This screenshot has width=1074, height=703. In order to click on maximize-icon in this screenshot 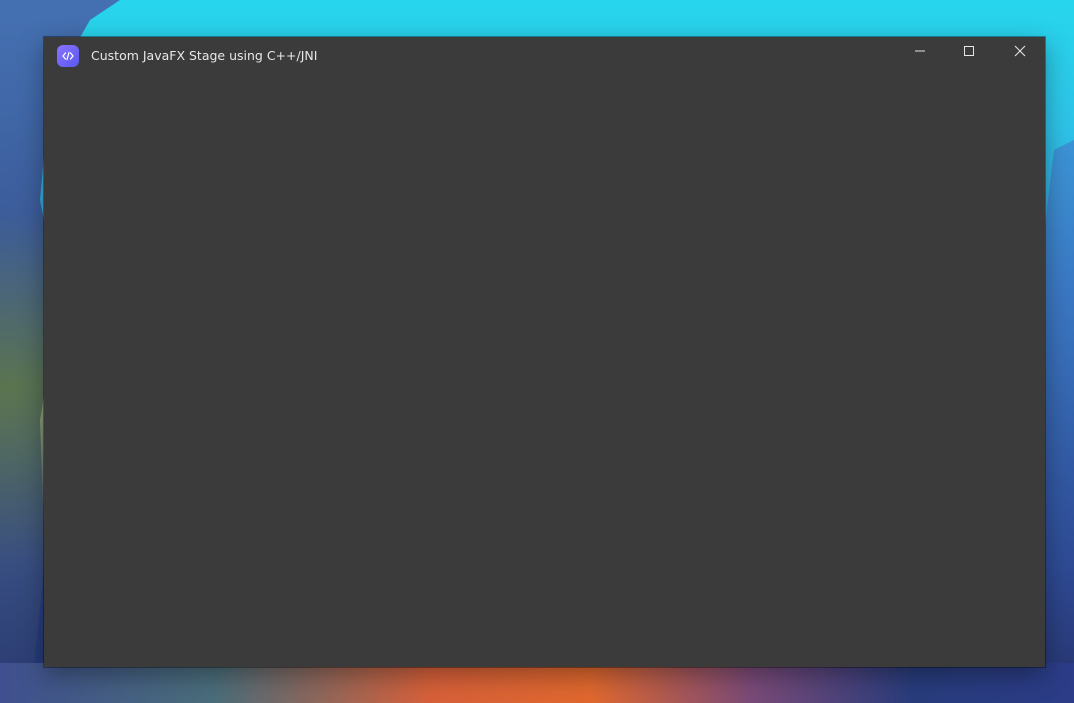, I will do `click(969, 51)`.